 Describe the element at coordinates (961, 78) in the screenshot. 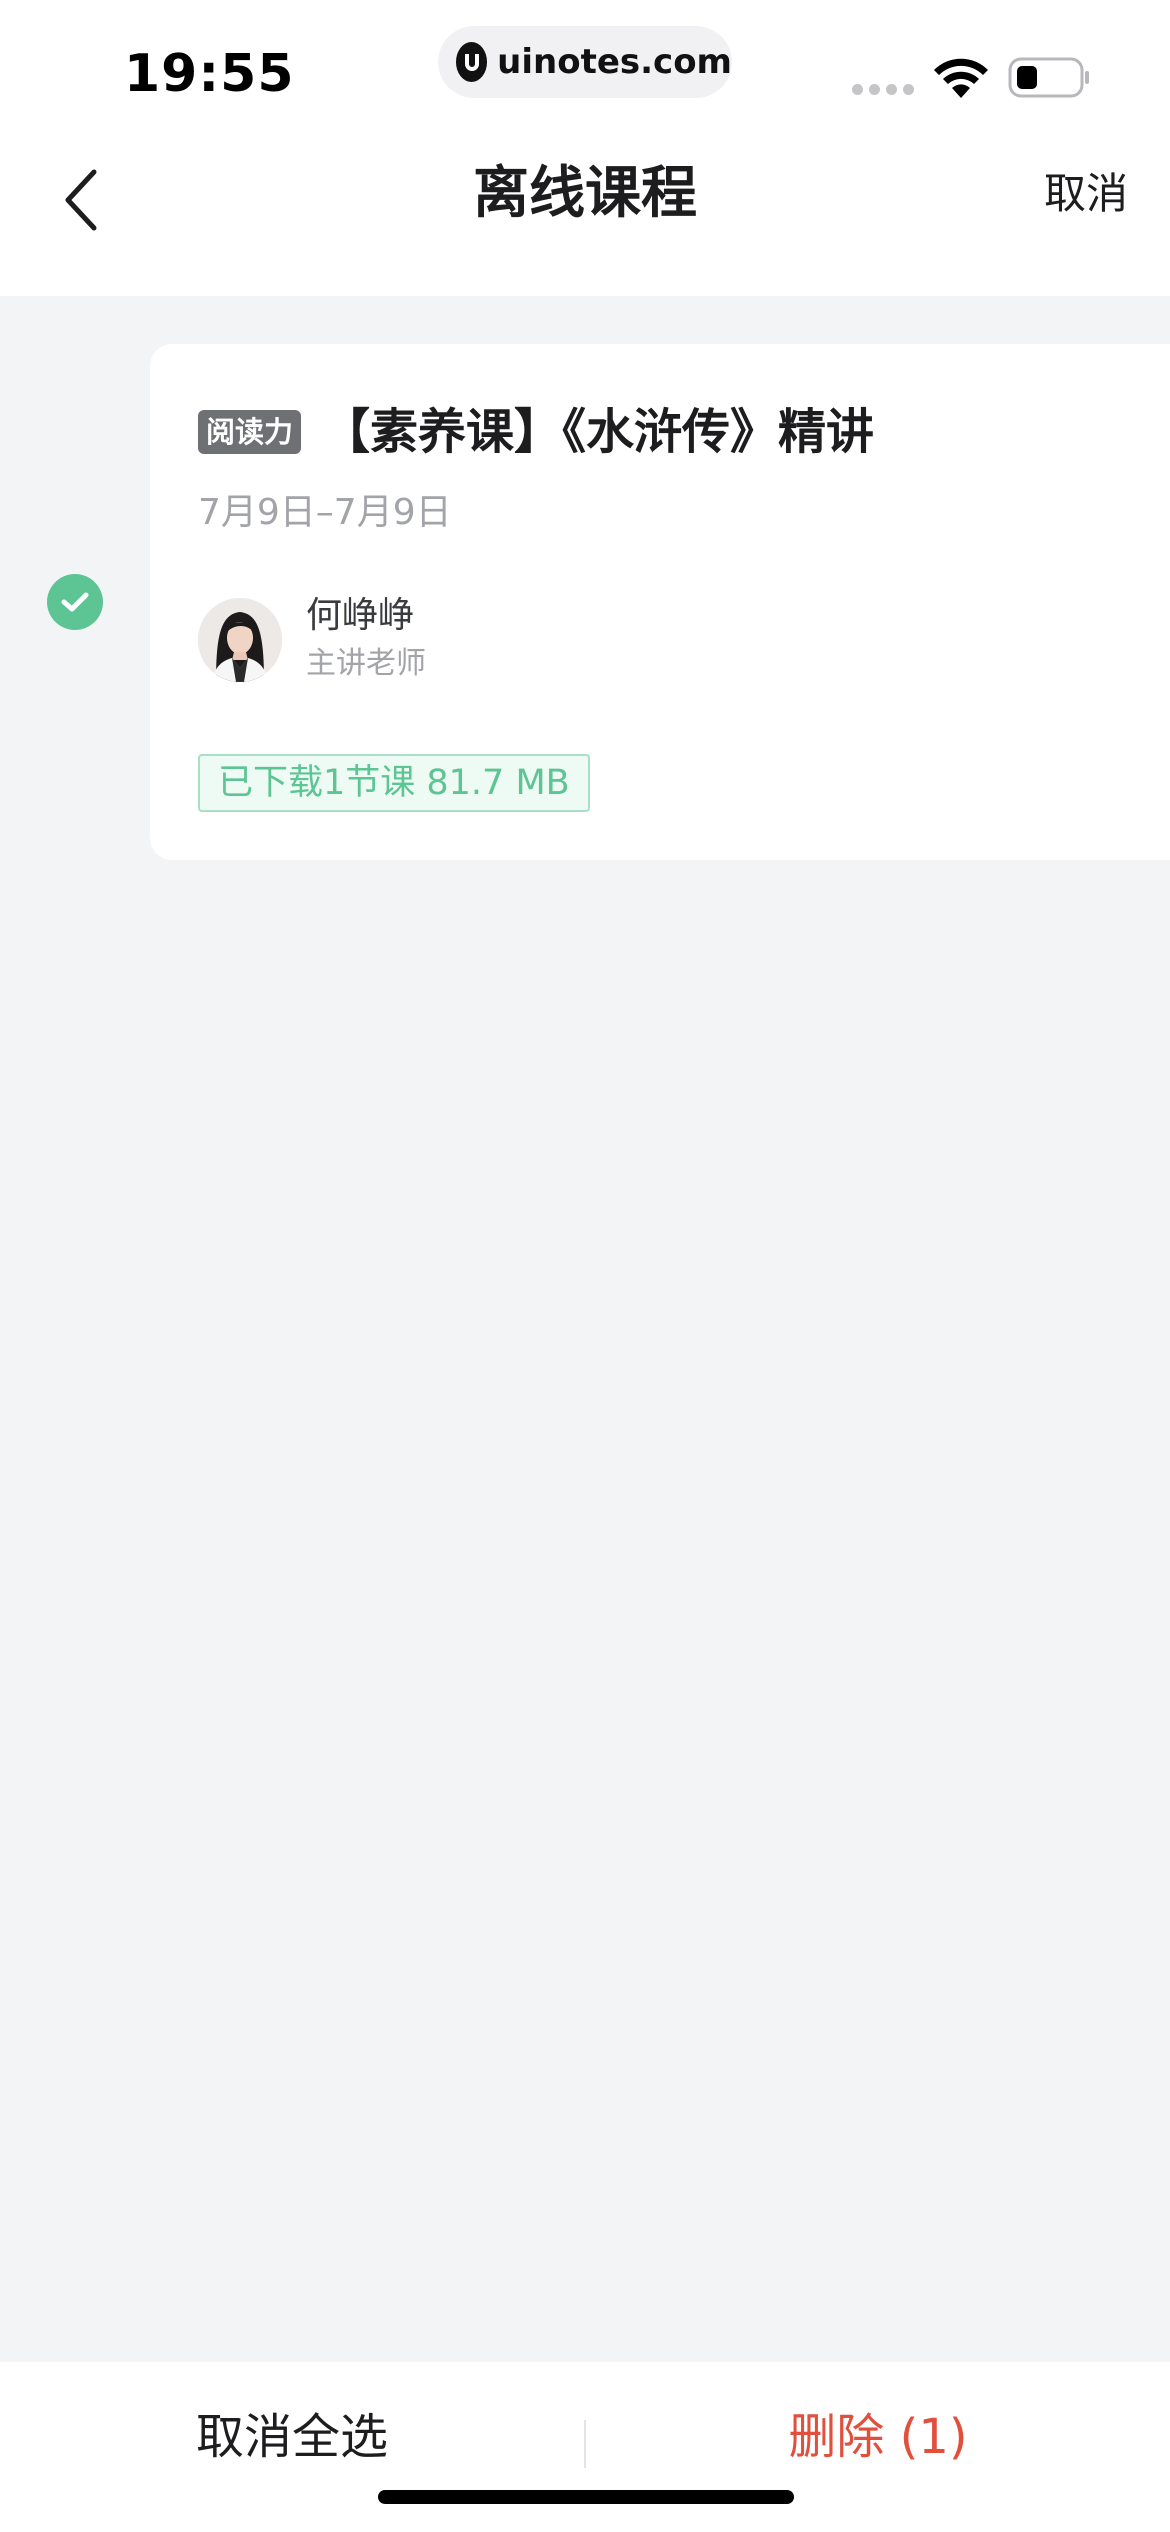

I see `wifi-icon` at that location.